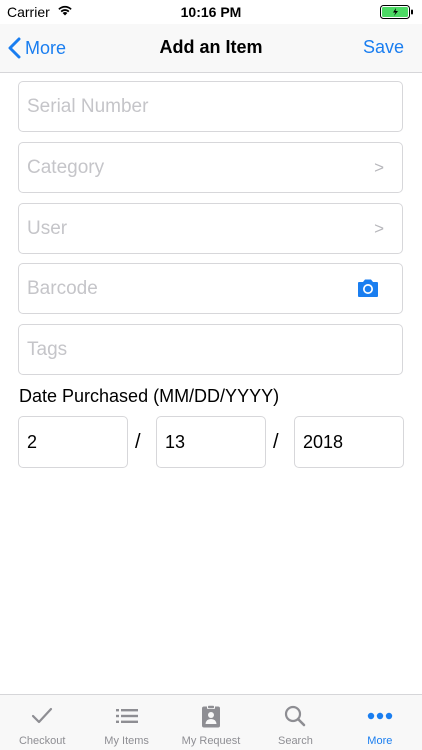  I want to click on checkmark-icon, so click(42, 715).